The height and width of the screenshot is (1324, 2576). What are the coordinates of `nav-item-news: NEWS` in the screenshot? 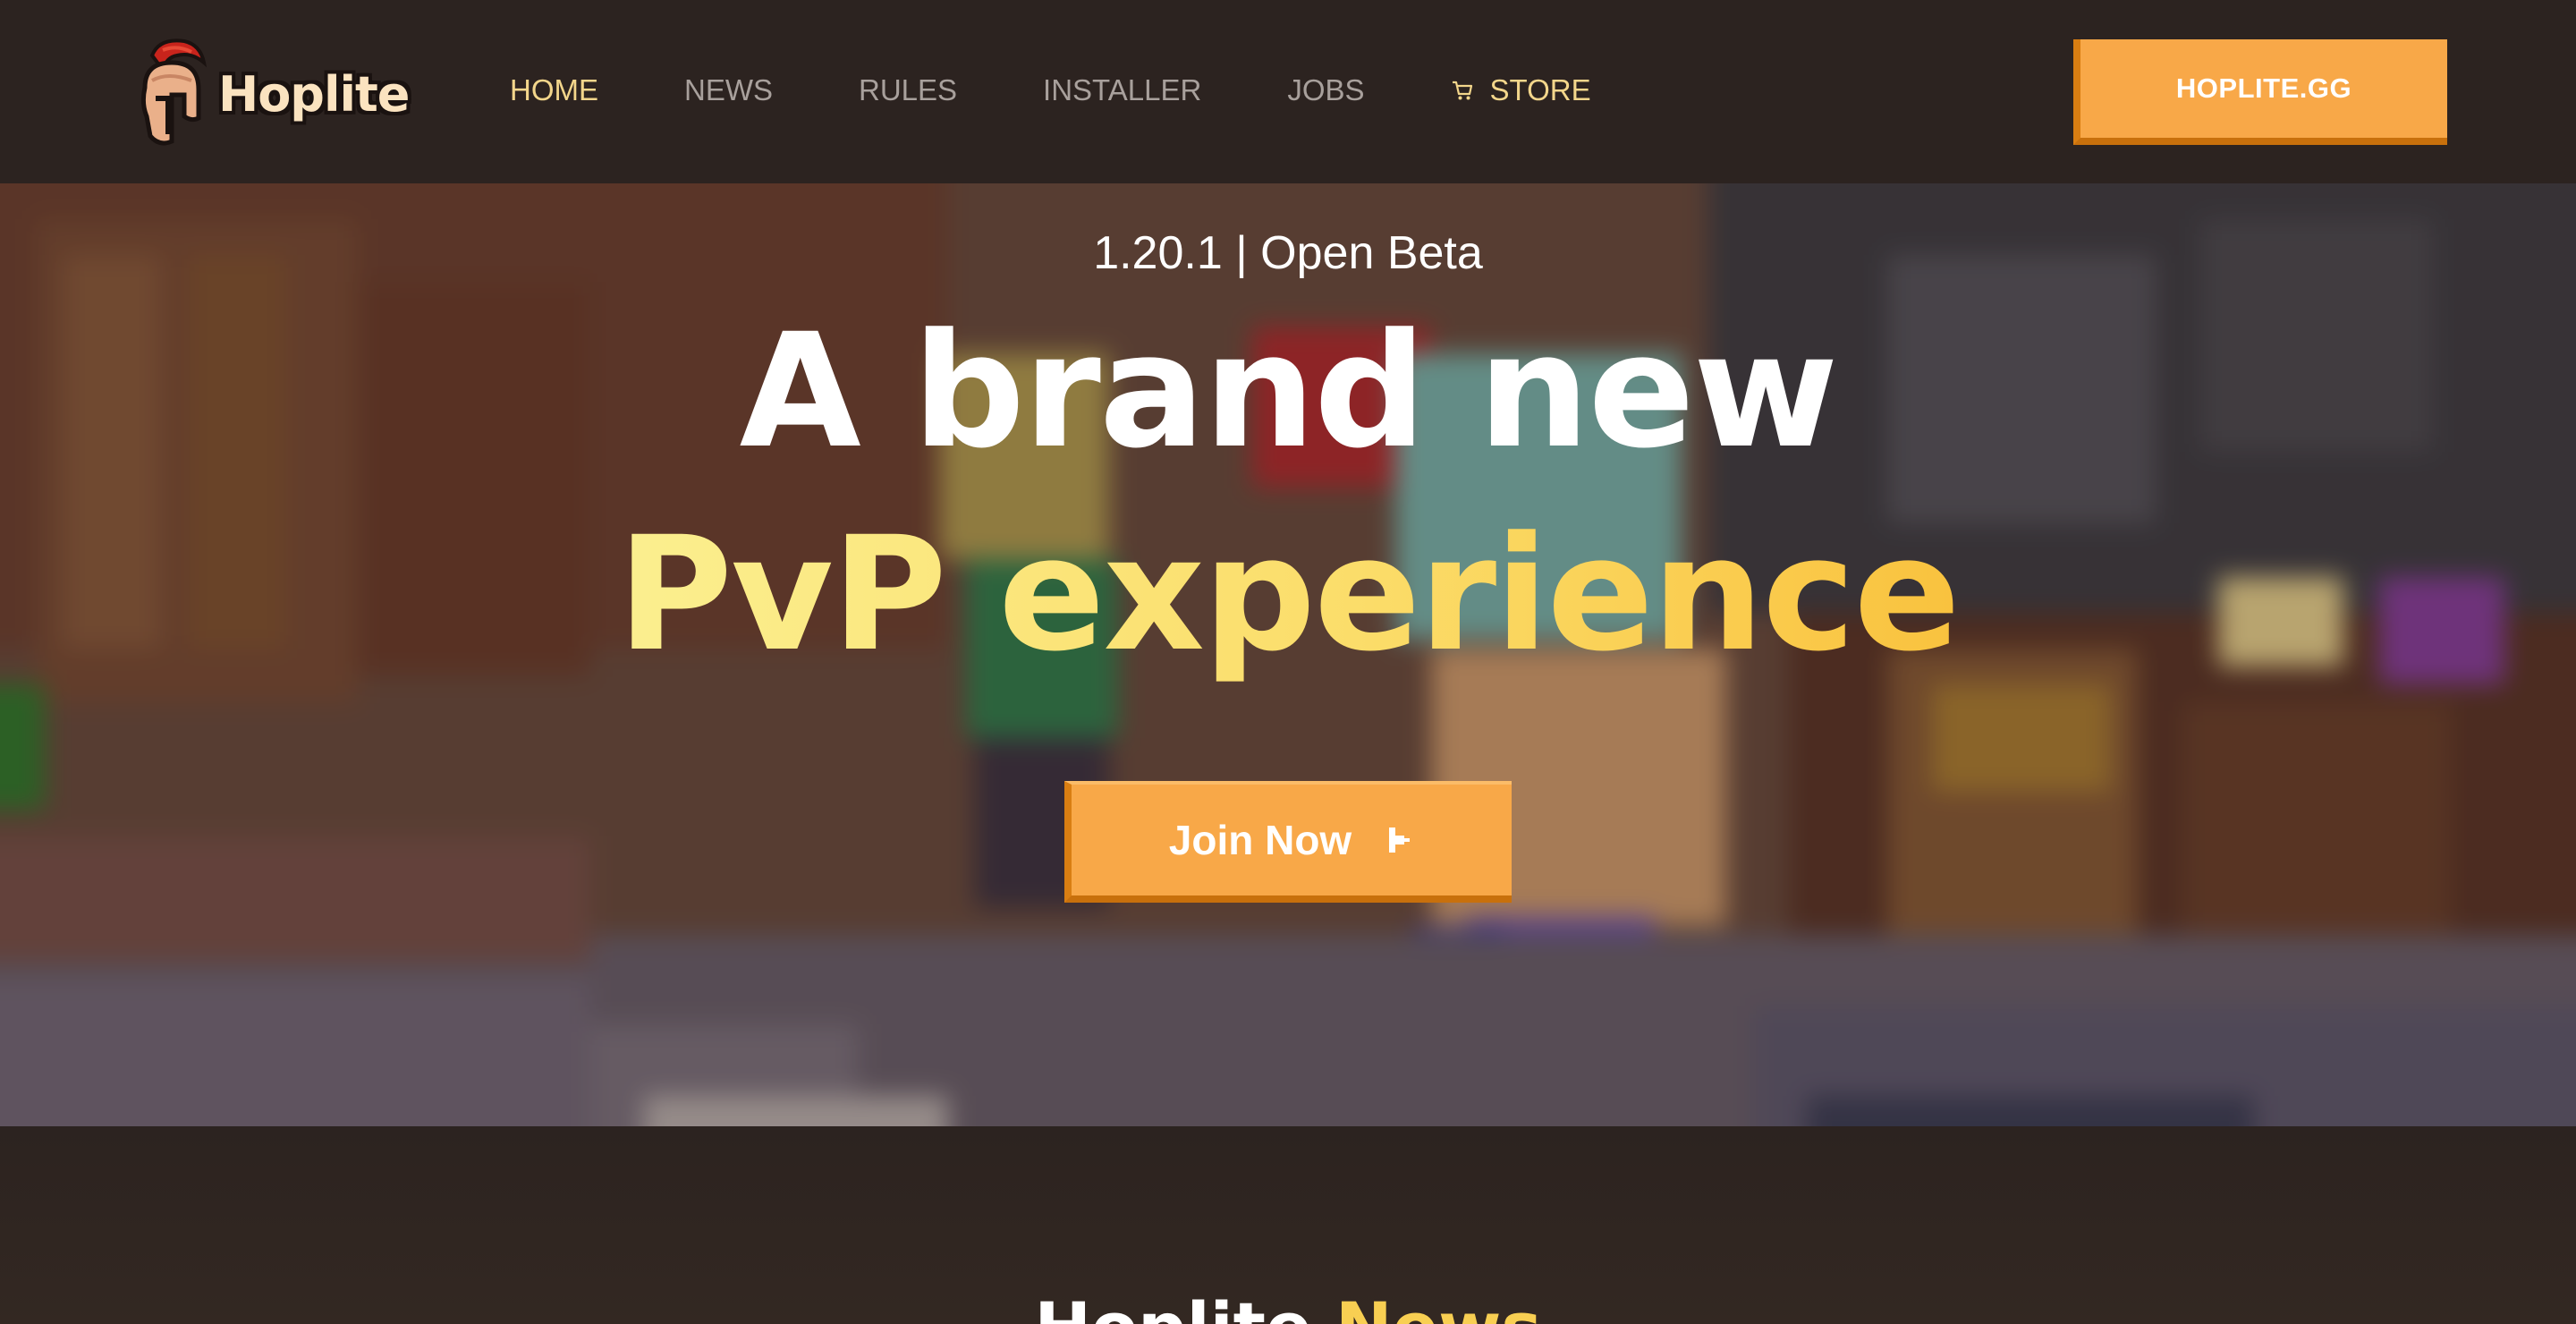 It's located at (728, 90).